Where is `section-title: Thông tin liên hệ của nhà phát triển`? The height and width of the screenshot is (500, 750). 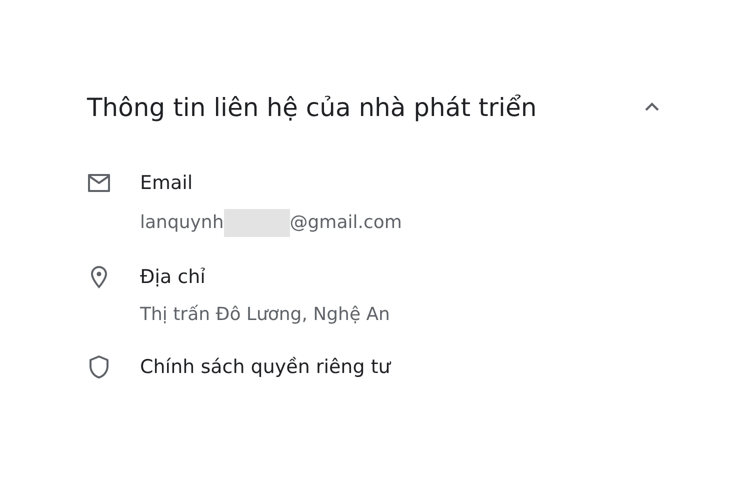 section-title: Thông tin liên hệ của nhà phát triển is located at coordinates (312, 107).